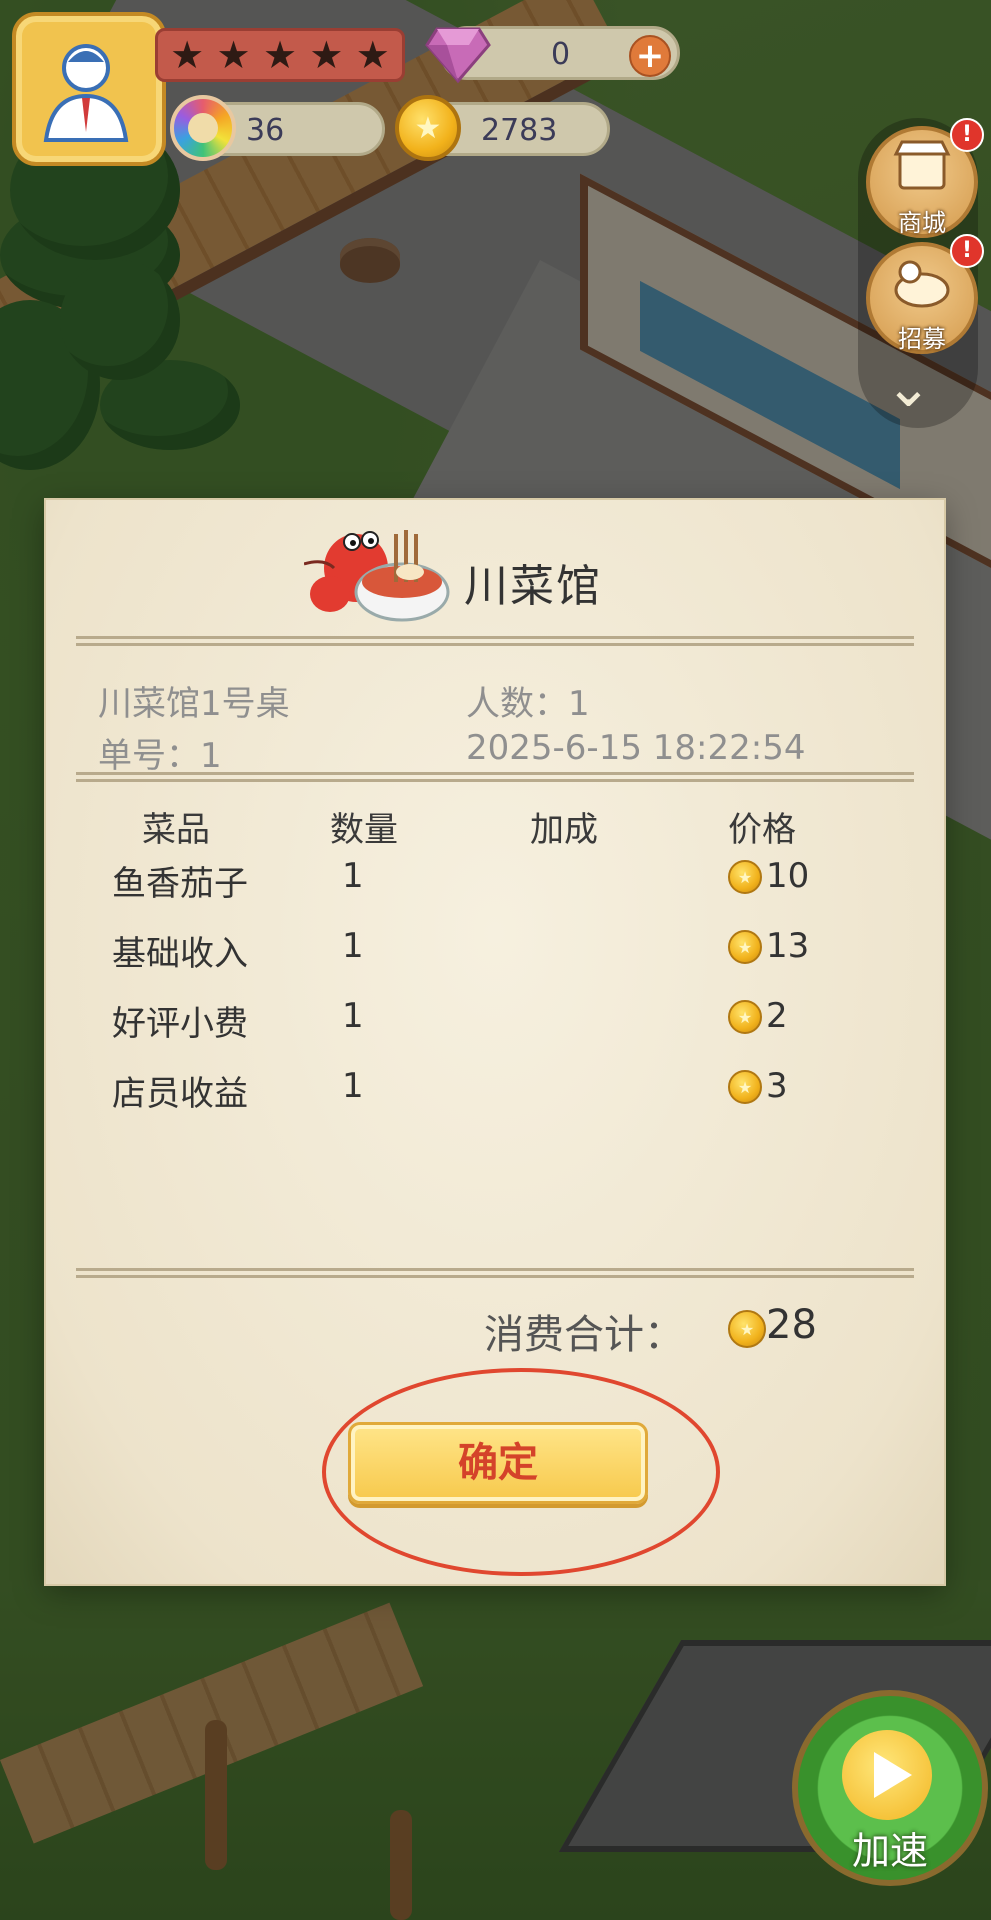 The width and height of the screenshot is (991, 1920). Describe the element at coordinates (650, 56) in the screenshot. I see `add-gems-button: +` at that location.